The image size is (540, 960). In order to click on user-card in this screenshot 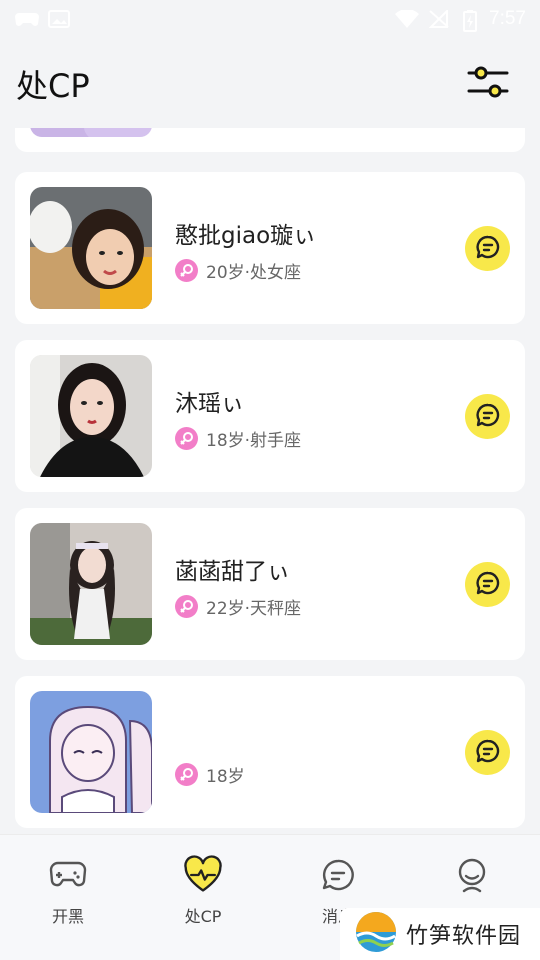, I will do `click(270, 140)`.